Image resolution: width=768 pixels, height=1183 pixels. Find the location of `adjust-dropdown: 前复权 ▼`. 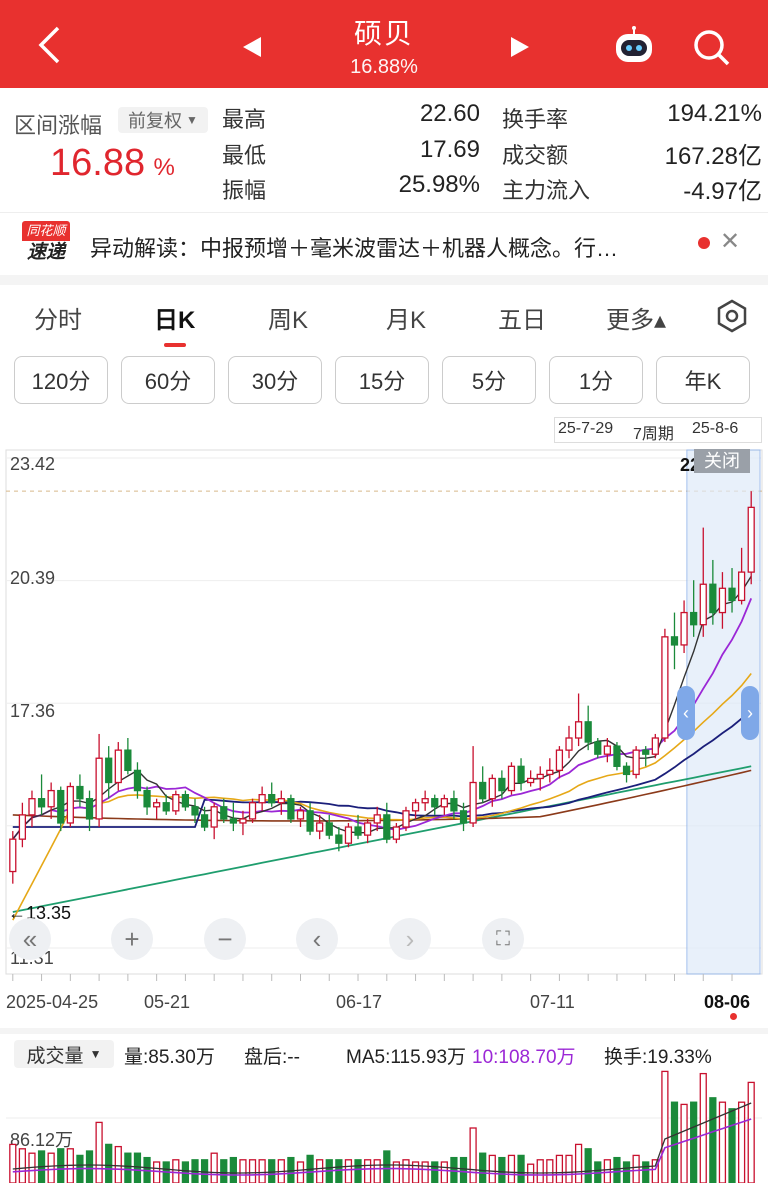

adjust-dropdown: 前复权 ▼ is located at coordinates (163, 120).